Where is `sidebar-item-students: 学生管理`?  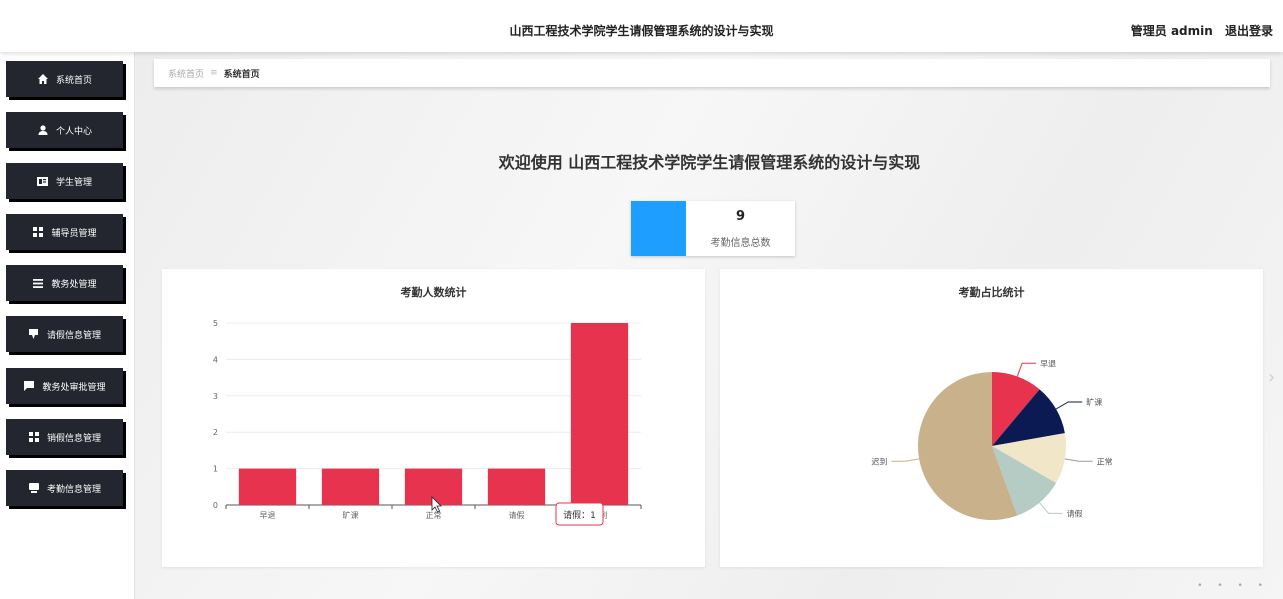 sidebar-item-students: 学生管理 is located at coordinates (64, 181).